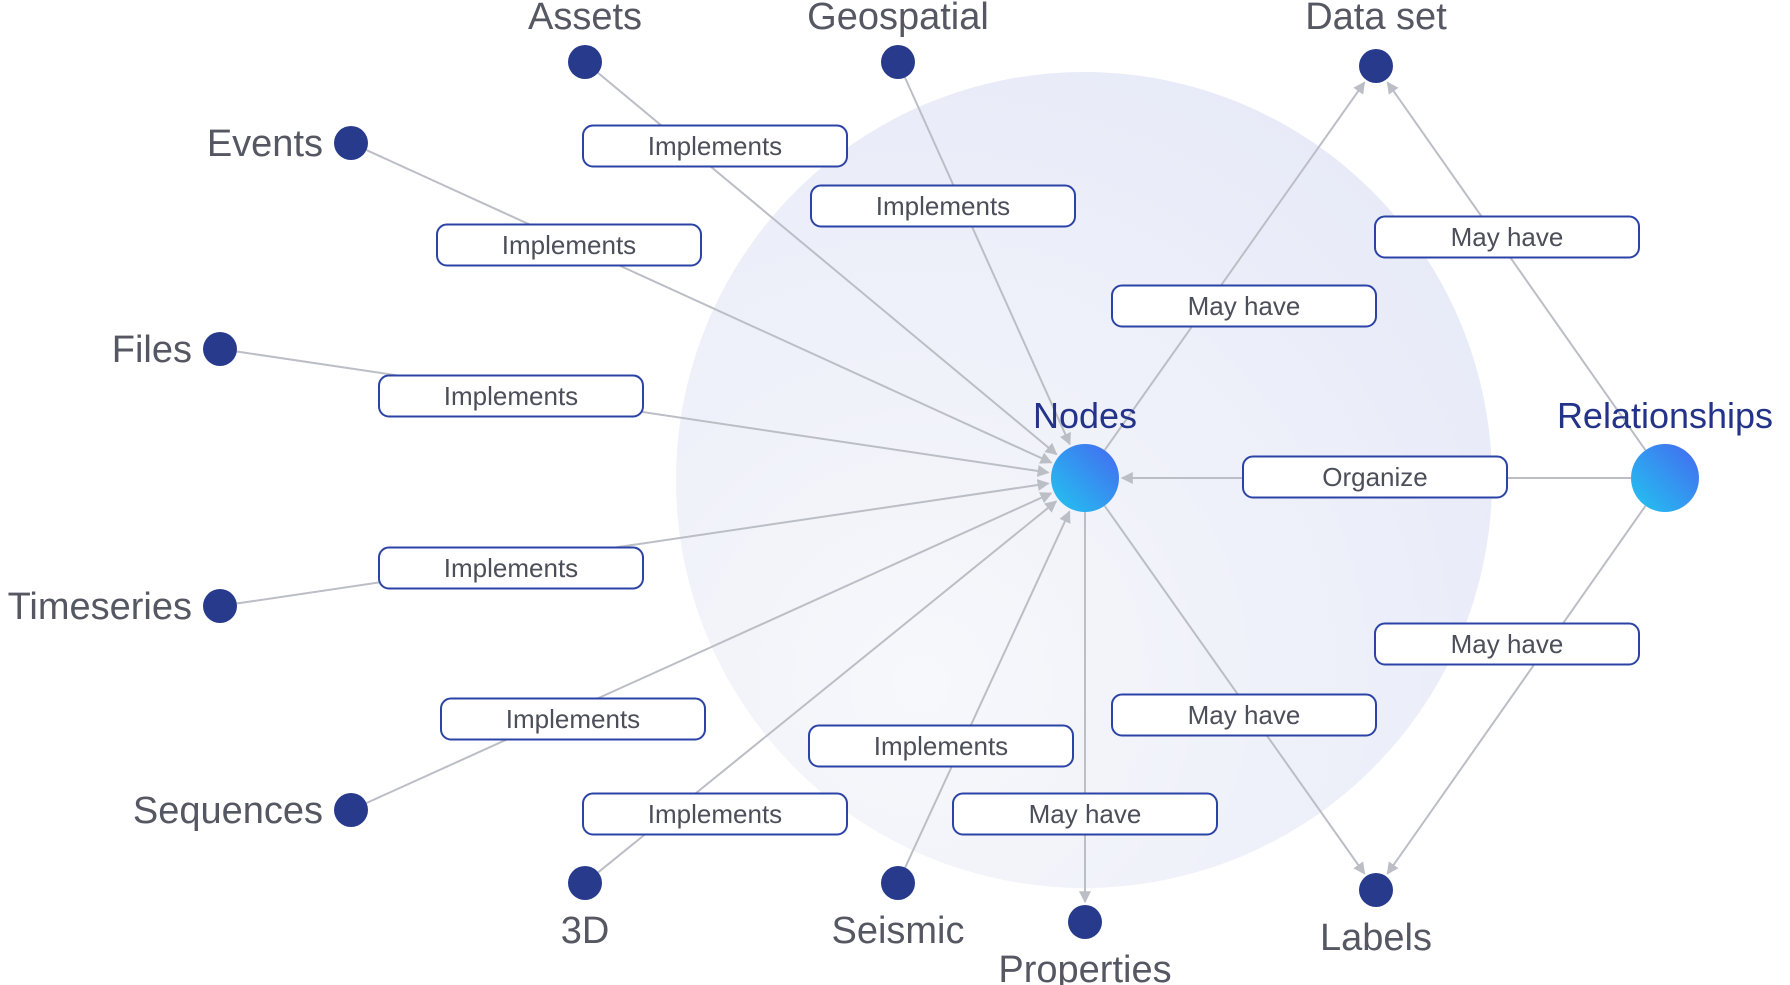 Image resolution: width=1790 pixels, height=985 pixels. I want to click on edge-label-3d-to-nodes: Implements, so click(715, 814).